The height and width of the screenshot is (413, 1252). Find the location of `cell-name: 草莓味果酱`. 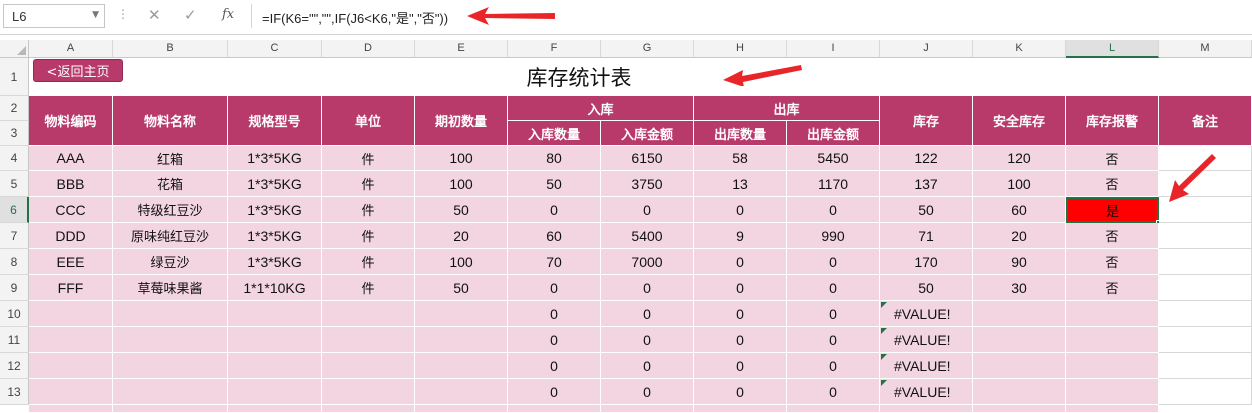

cell-name: 草莓味果酱 is located at coordinates (170, 288).